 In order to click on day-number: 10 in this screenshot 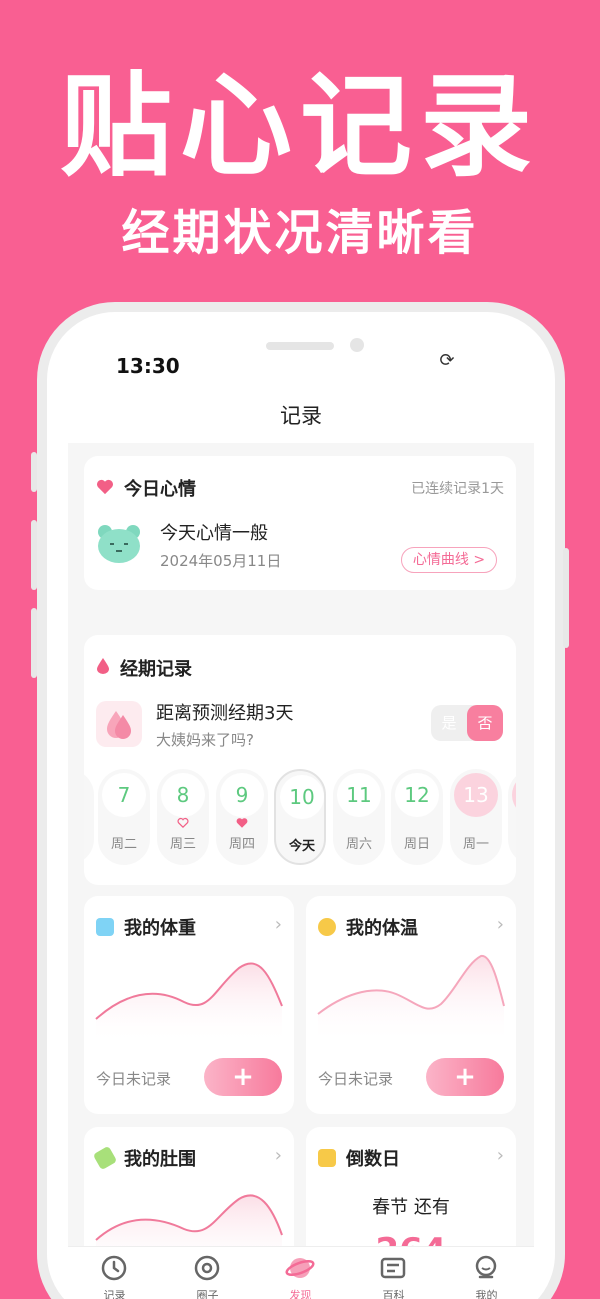, I will do `click(302, 797)`.